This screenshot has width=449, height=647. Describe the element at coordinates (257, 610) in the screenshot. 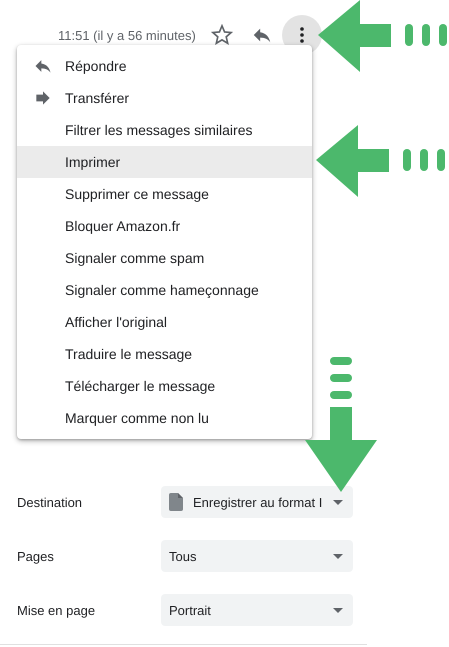

I see `dropdown: Portrait` at that location.